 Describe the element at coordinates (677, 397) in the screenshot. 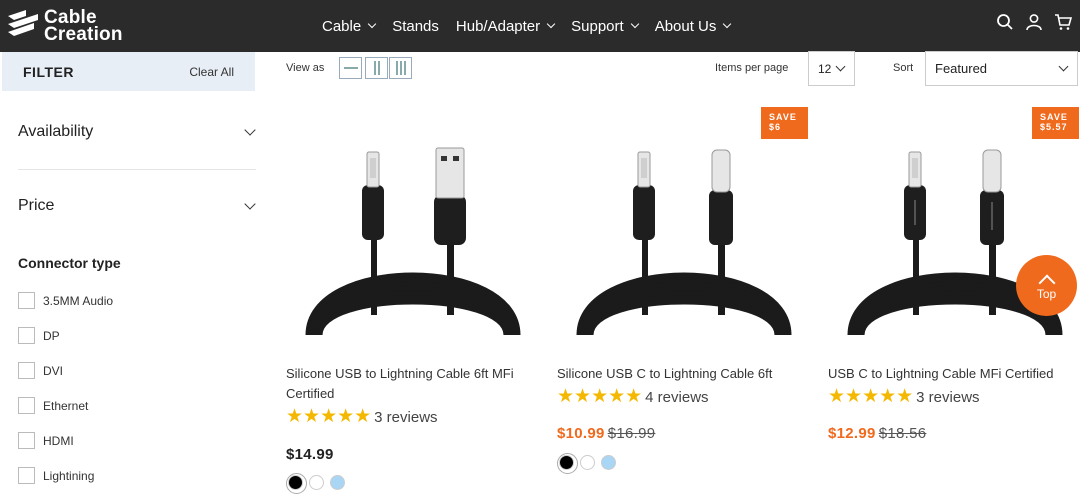

I see `review-count: 4 reviews` at that location.